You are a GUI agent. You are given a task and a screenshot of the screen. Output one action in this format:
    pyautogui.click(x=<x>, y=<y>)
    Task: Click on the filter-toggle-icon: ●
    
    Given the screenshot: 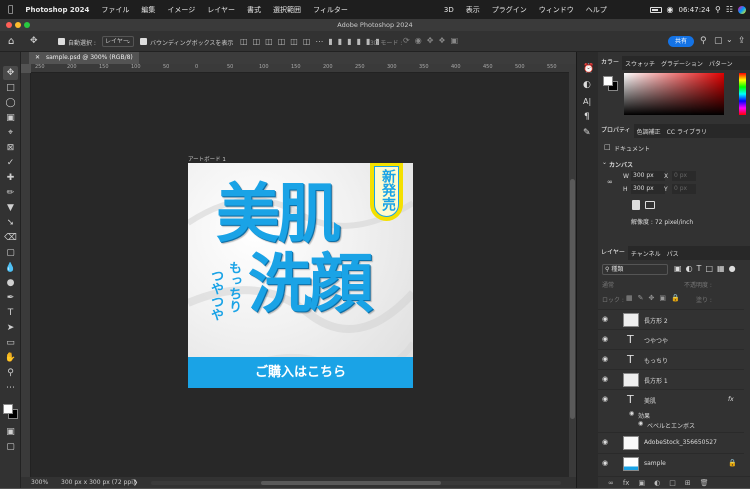 What is the action you would take?
    pyautogui.click(x=732, y=268)
    